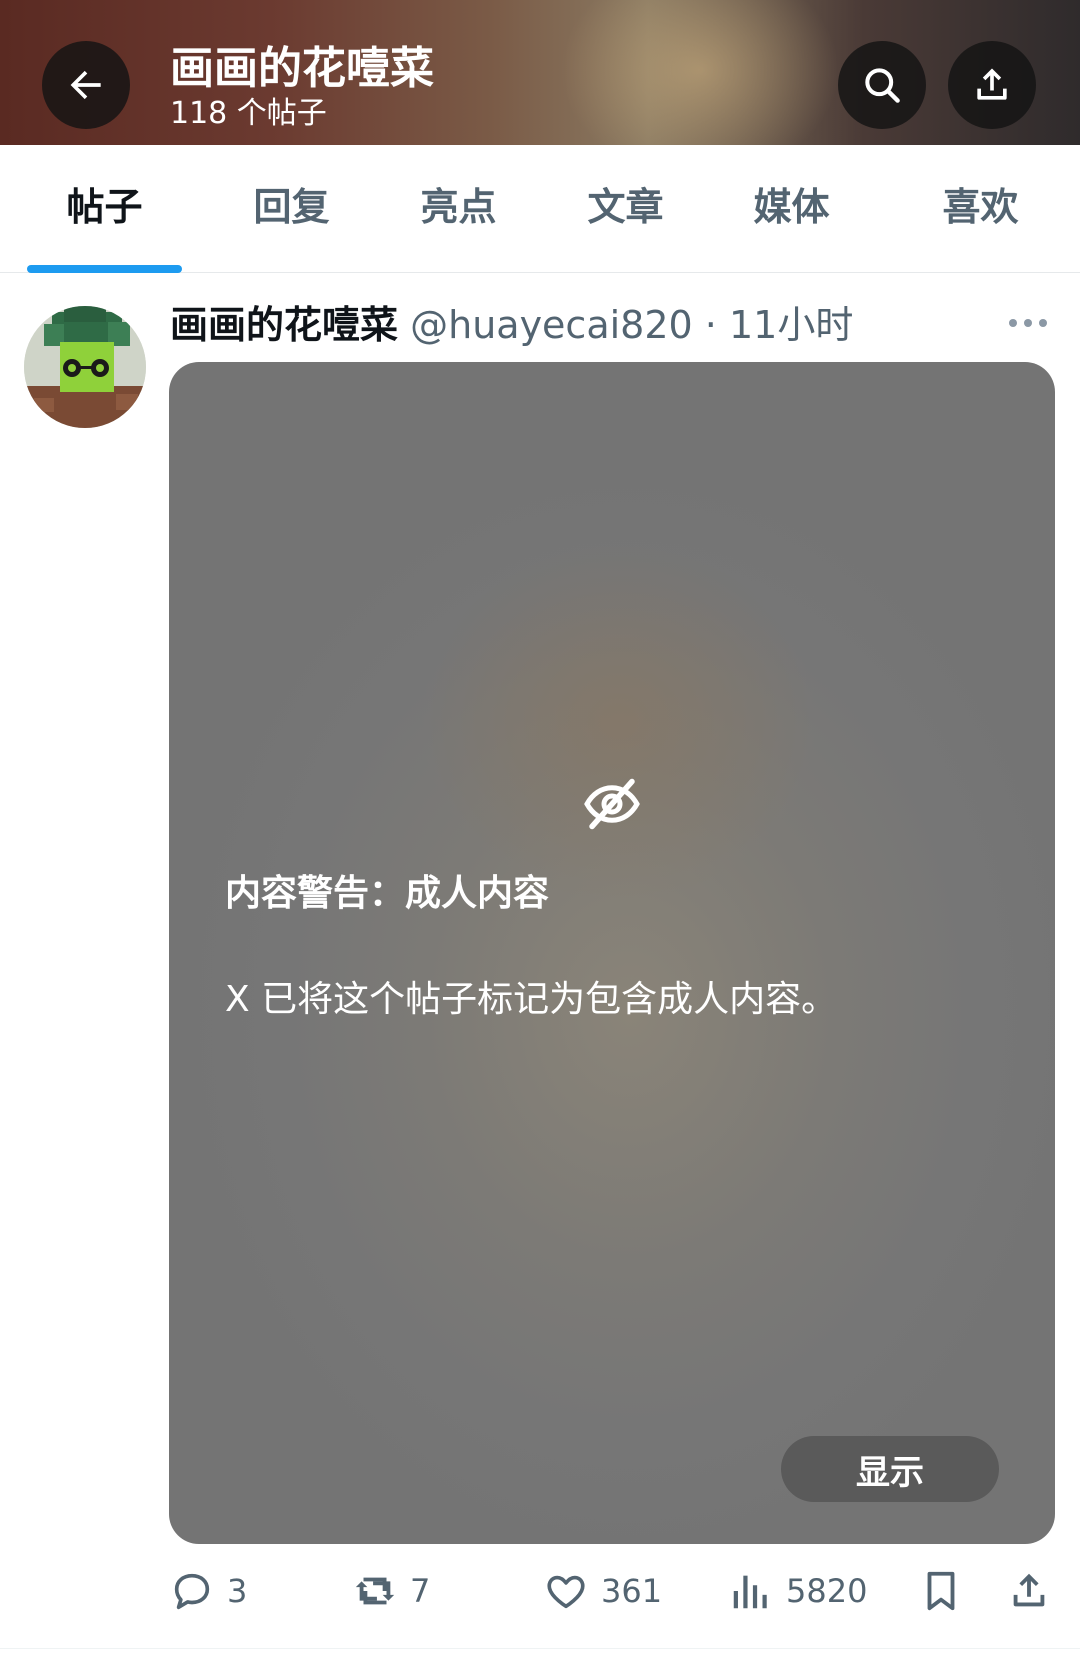 The height and width of the screenshot is (1653, 1080). I want to click on like-icon, so click(566, 1592).